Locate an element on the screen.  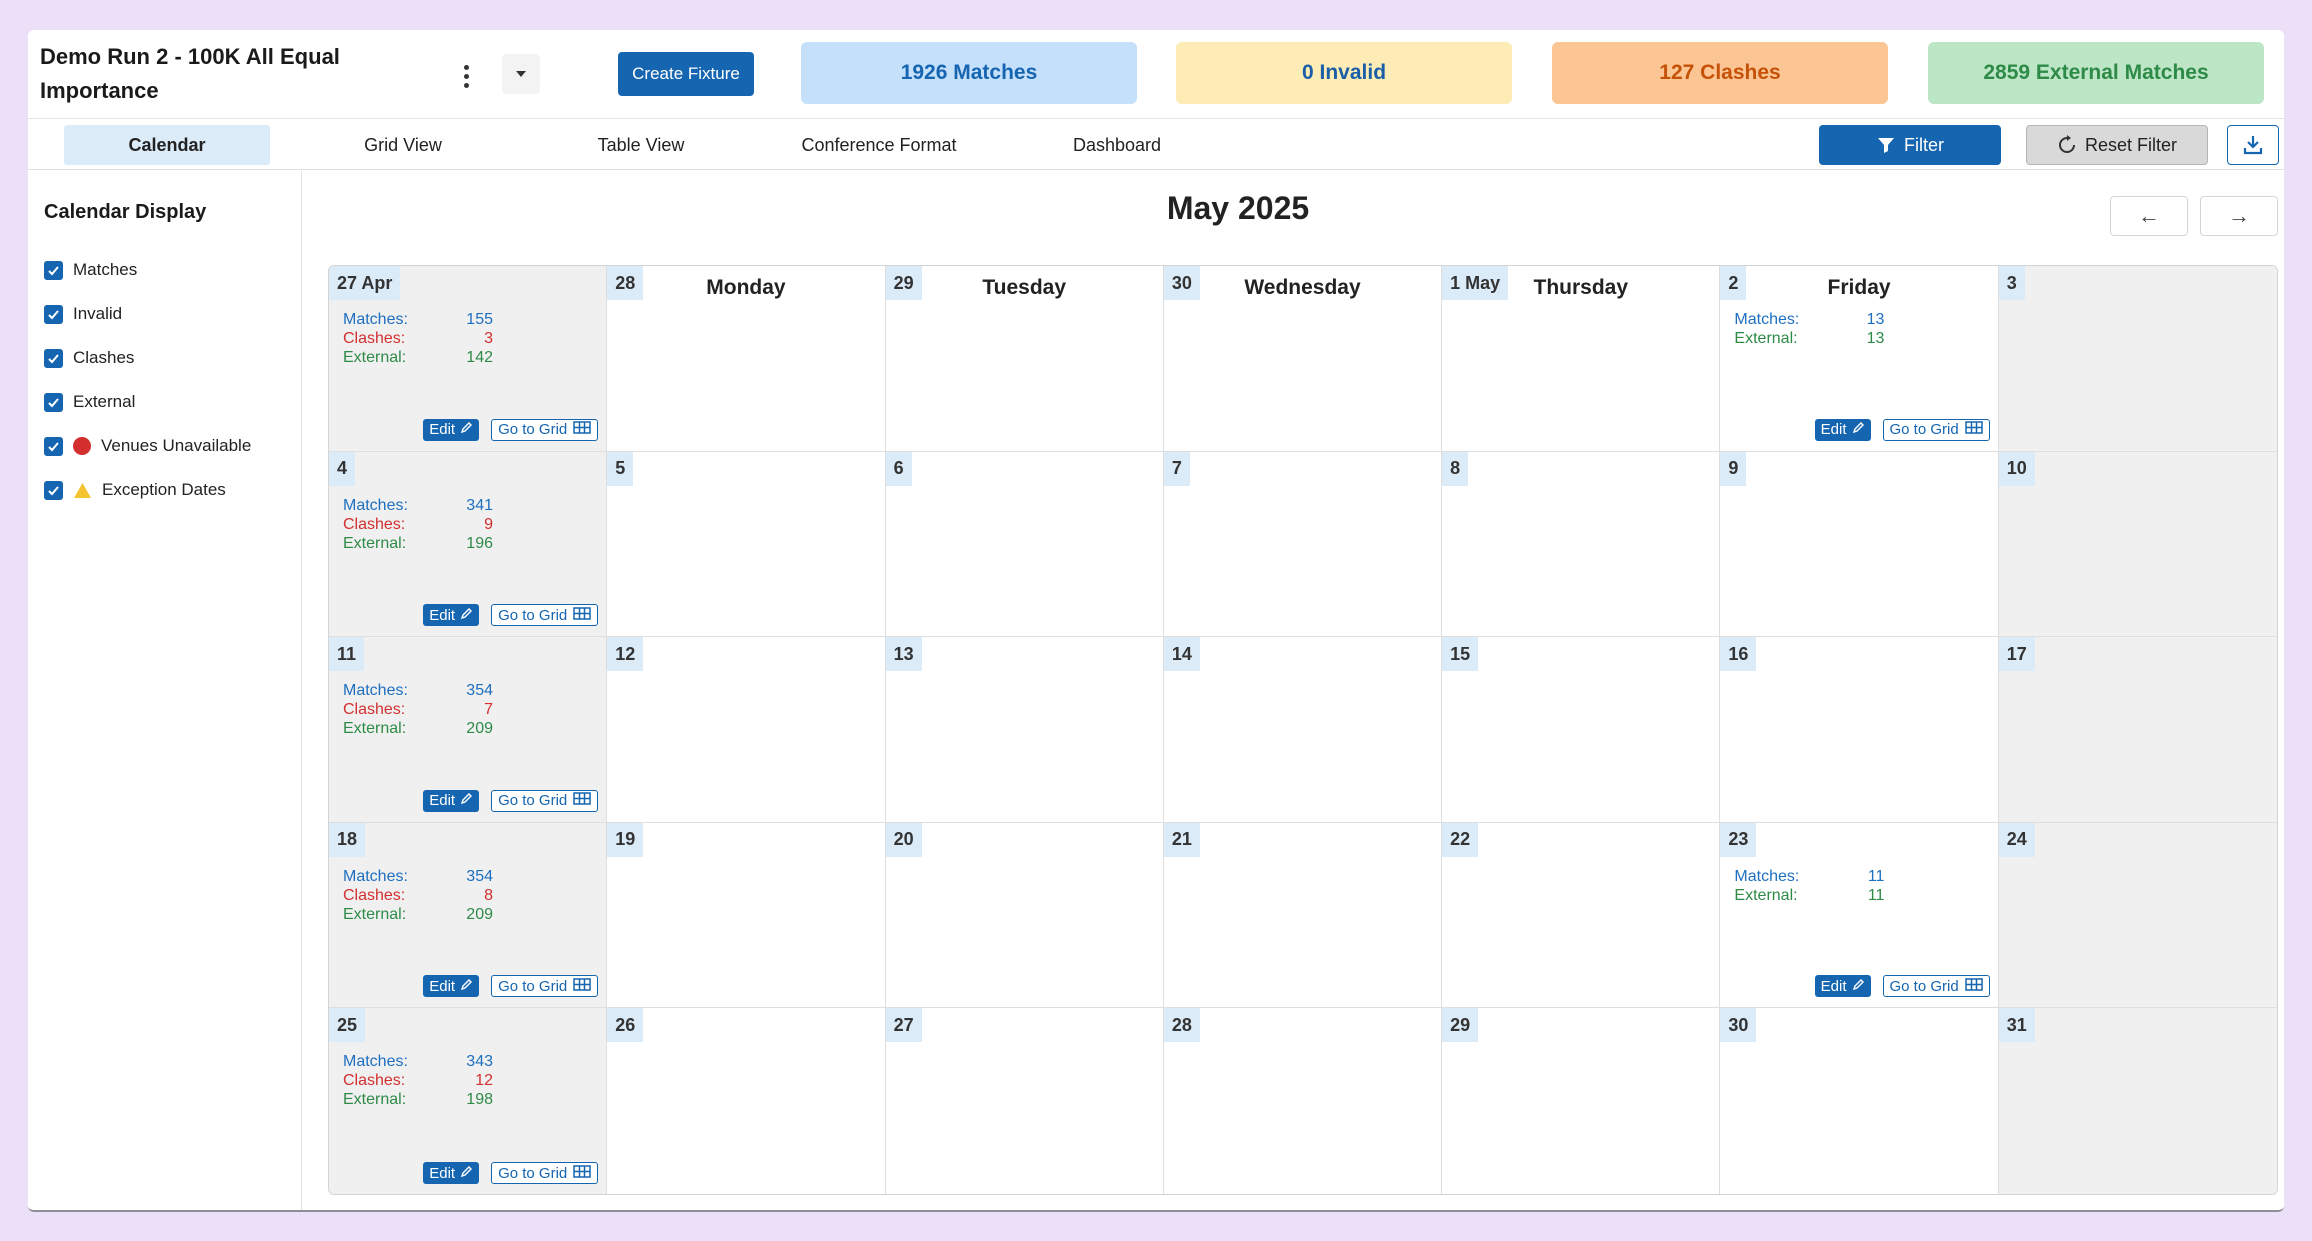
calendar-day-cell: 3 is located at coordinates (2137, 359).